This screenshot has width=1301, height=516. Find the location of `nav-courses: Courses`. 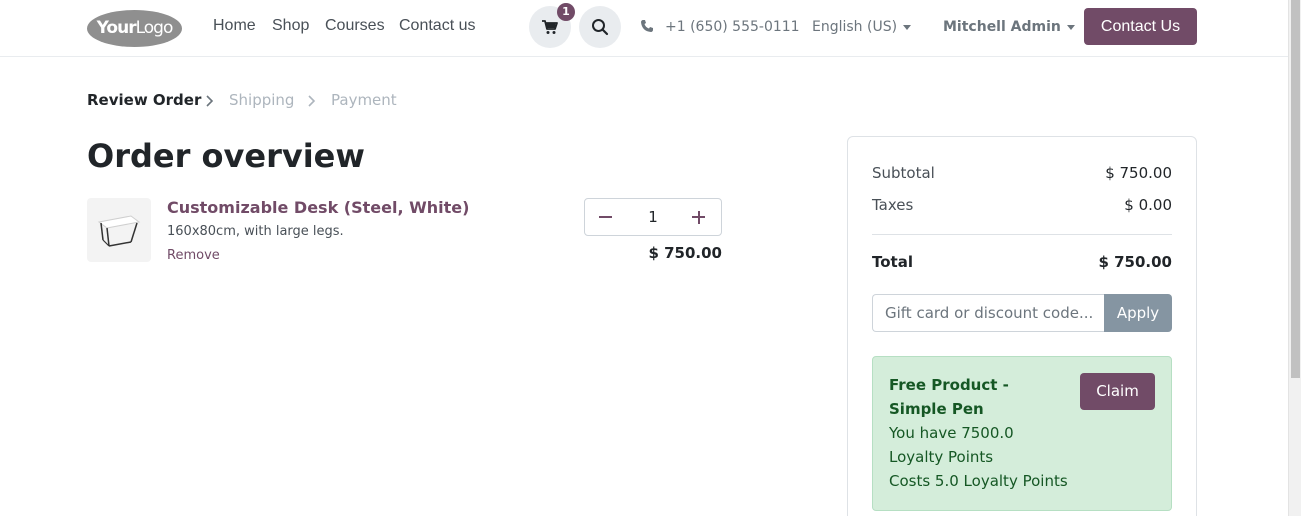

nav-courses: Courses is located at coordinates (355, 26).